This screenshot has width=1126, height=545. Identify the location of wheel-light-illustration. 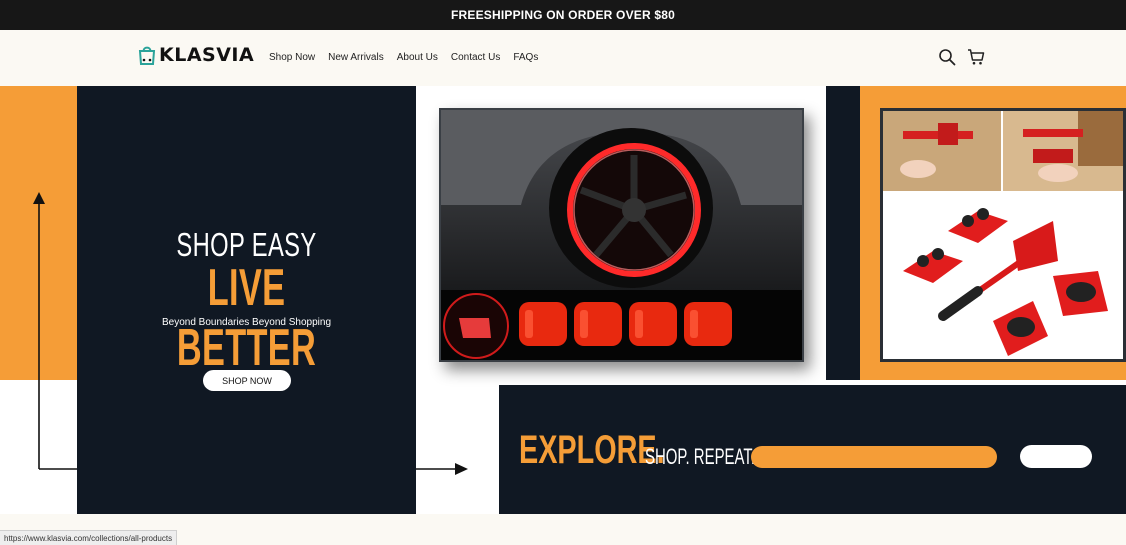
(621, 235).